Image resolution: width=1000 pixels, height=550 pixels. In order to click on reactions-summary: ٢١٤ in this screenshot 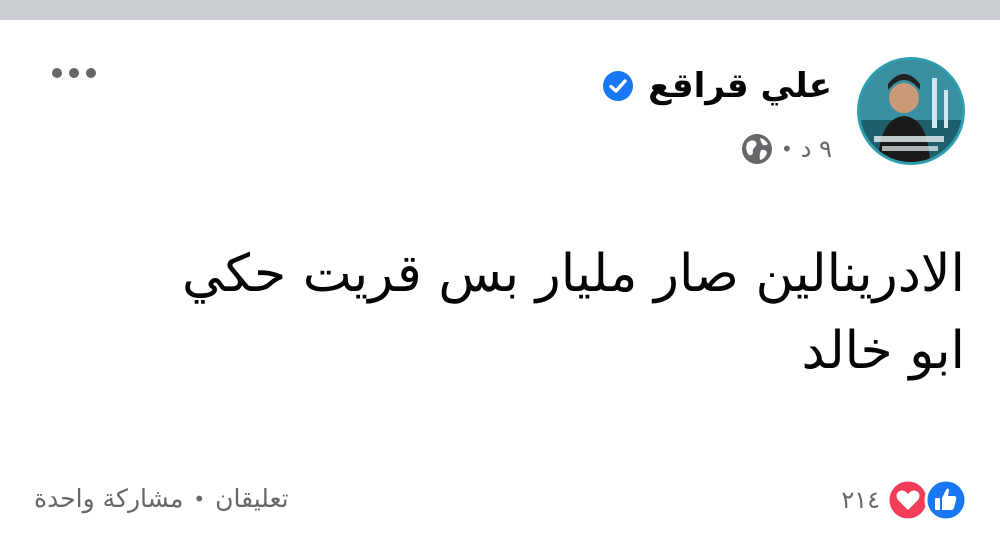, I will do `click(904, 500)`.